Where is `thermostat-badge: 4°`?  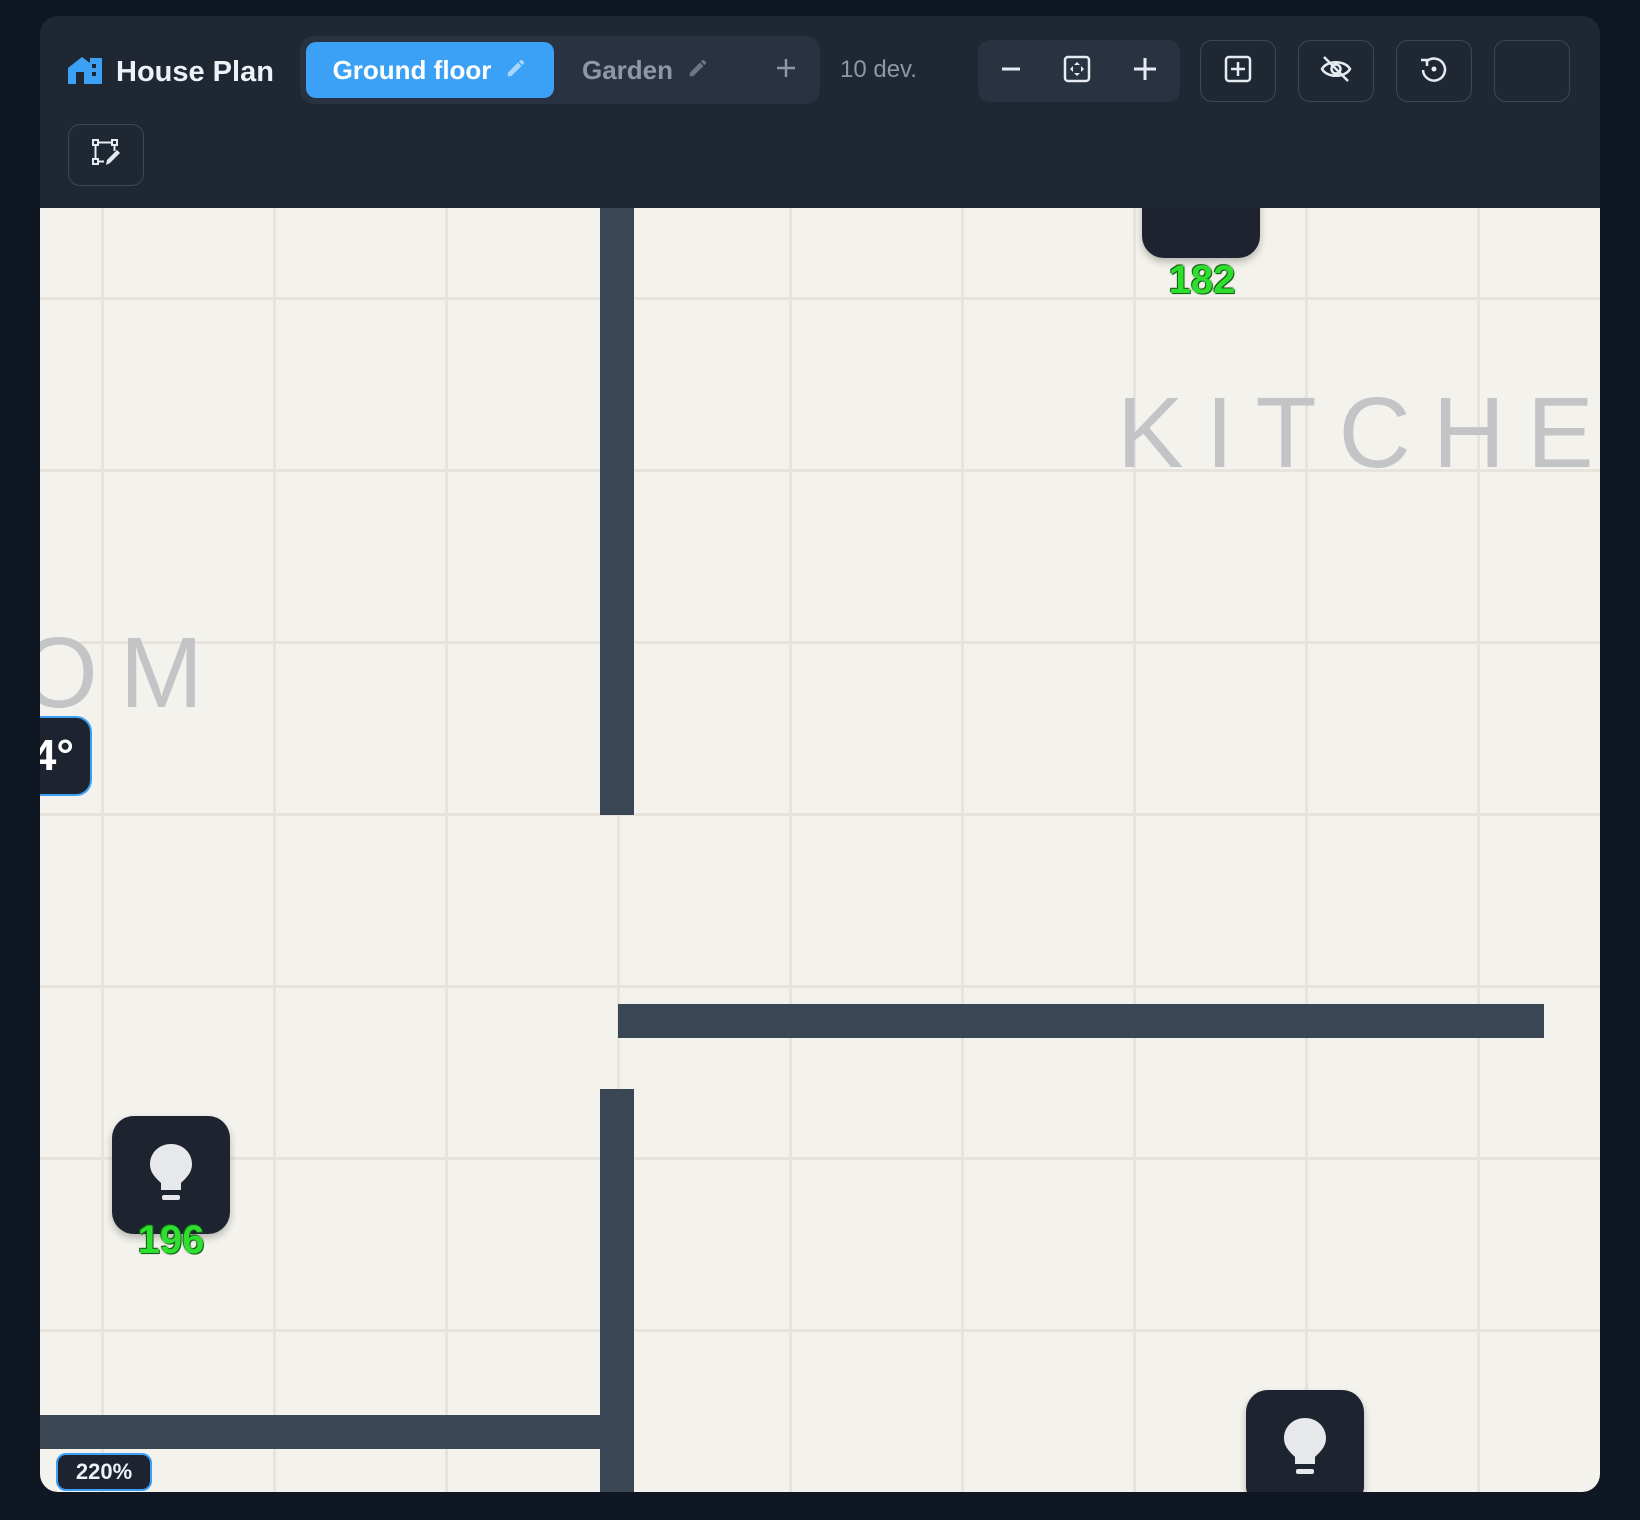 thermostat-badge: 4° is located at coordinates (66, 756).